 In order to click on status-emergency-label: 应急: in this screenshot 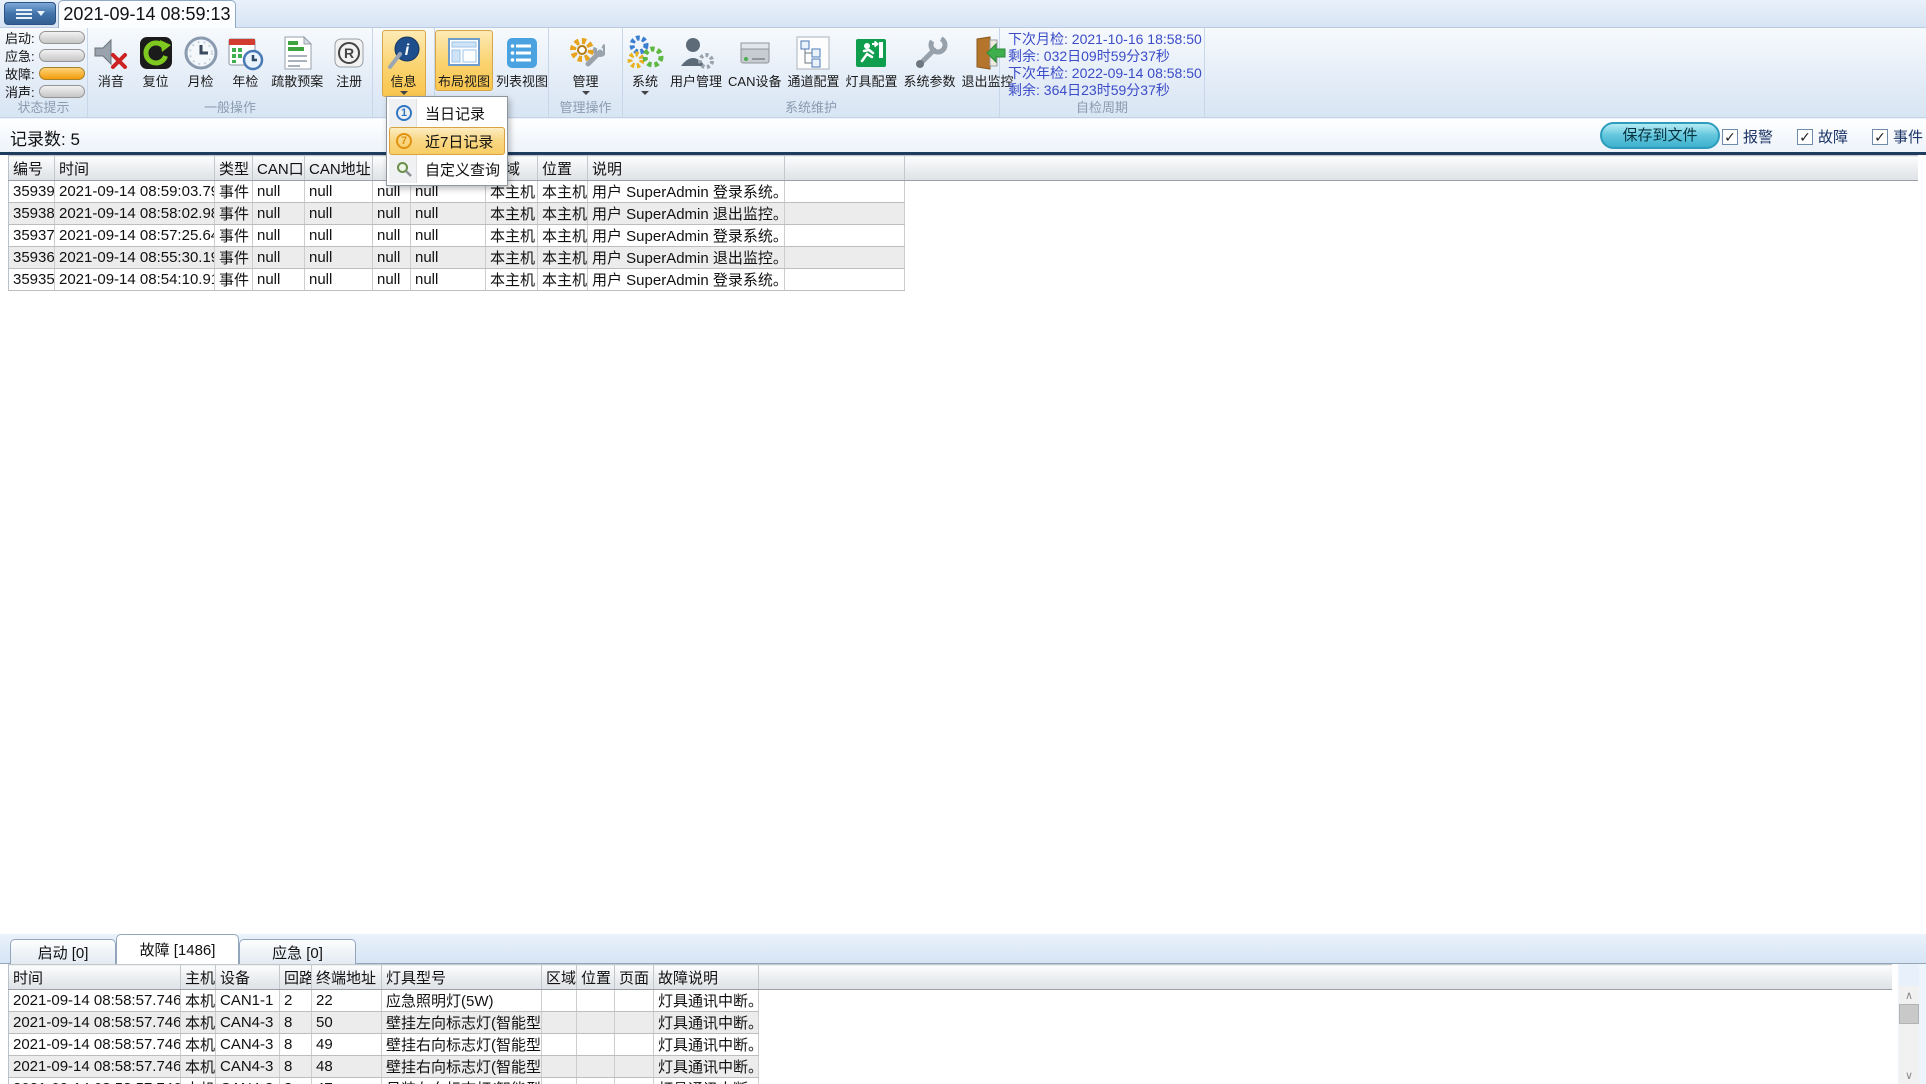, I will do `click(20, 56)`.